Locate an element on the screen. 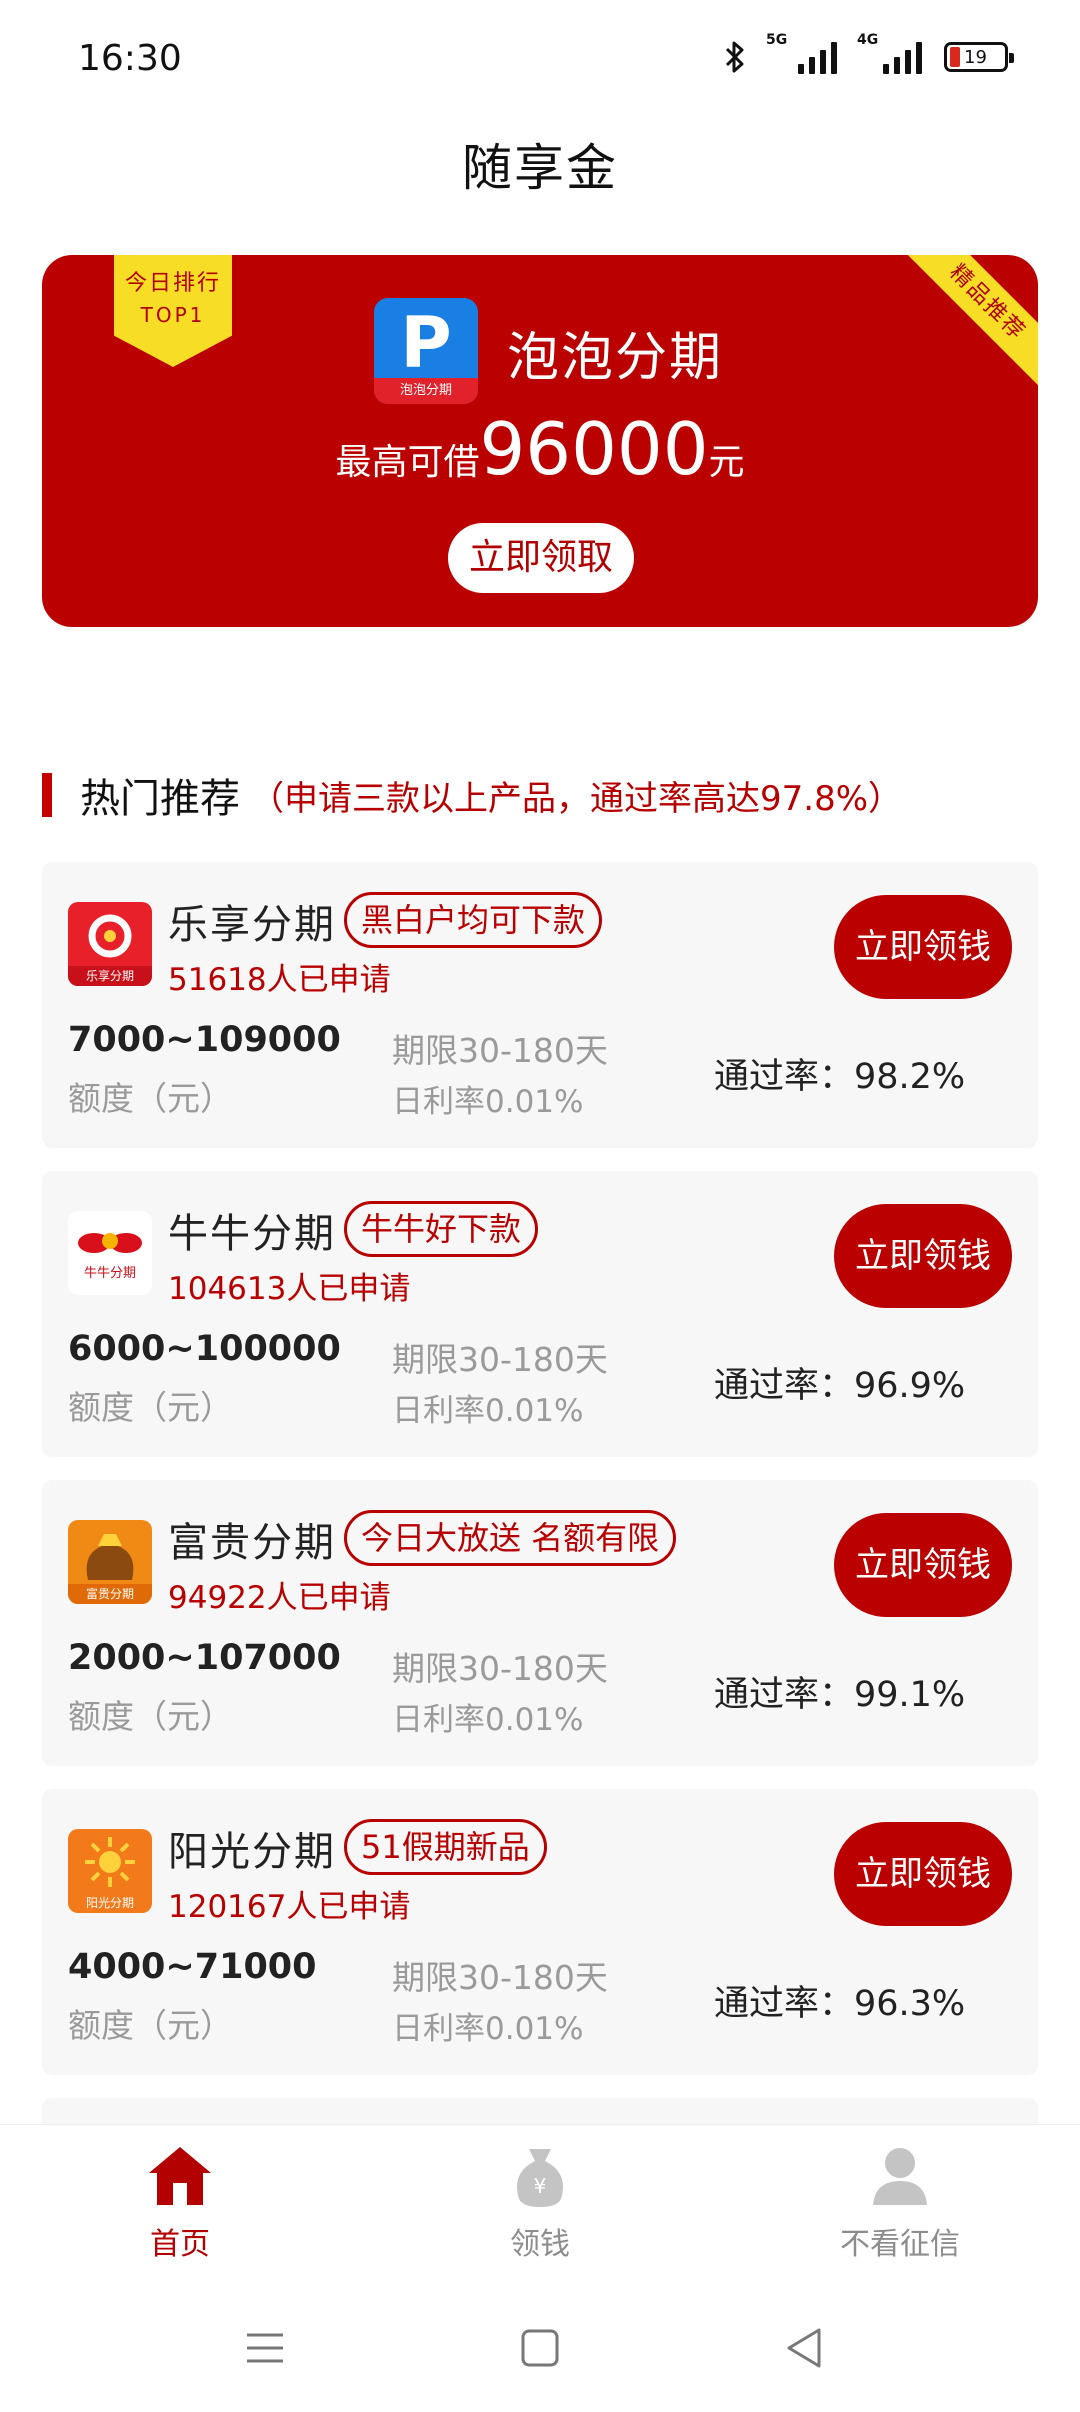  product-card is located at coordinates (540, 2111).